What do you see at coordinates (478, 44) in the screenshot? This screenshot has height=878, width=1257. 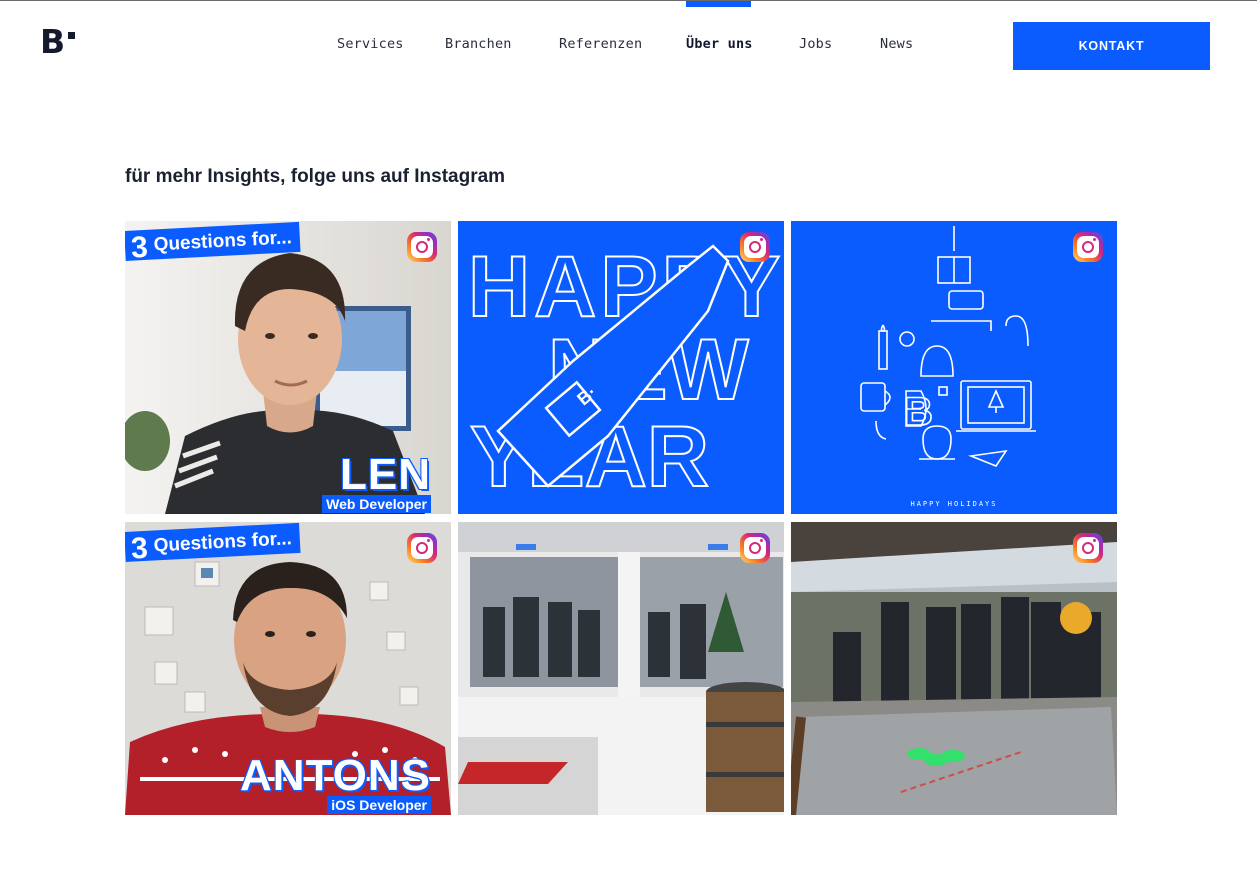 I see `nav-item-branchen: Branchen` at bounding box center [478, 44].